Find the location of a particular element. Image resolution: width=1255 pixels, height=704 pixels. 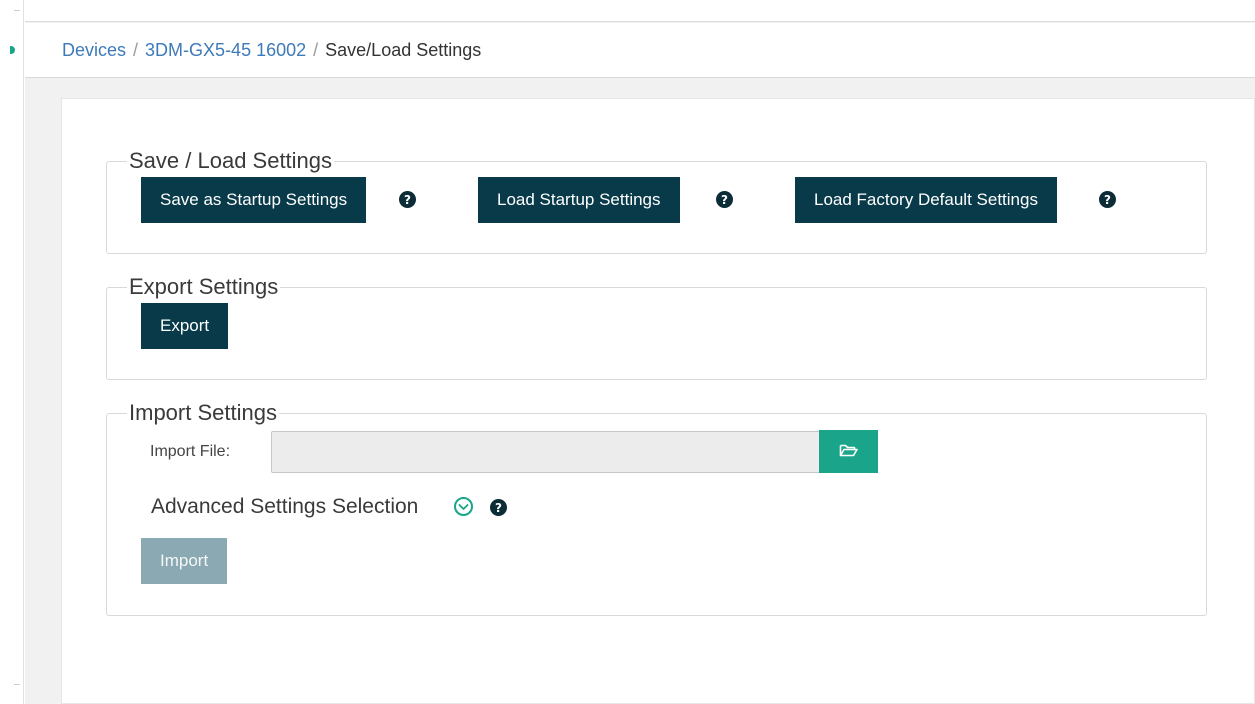

export-settings-title: Export Settings is located at coordinates (204, 286).